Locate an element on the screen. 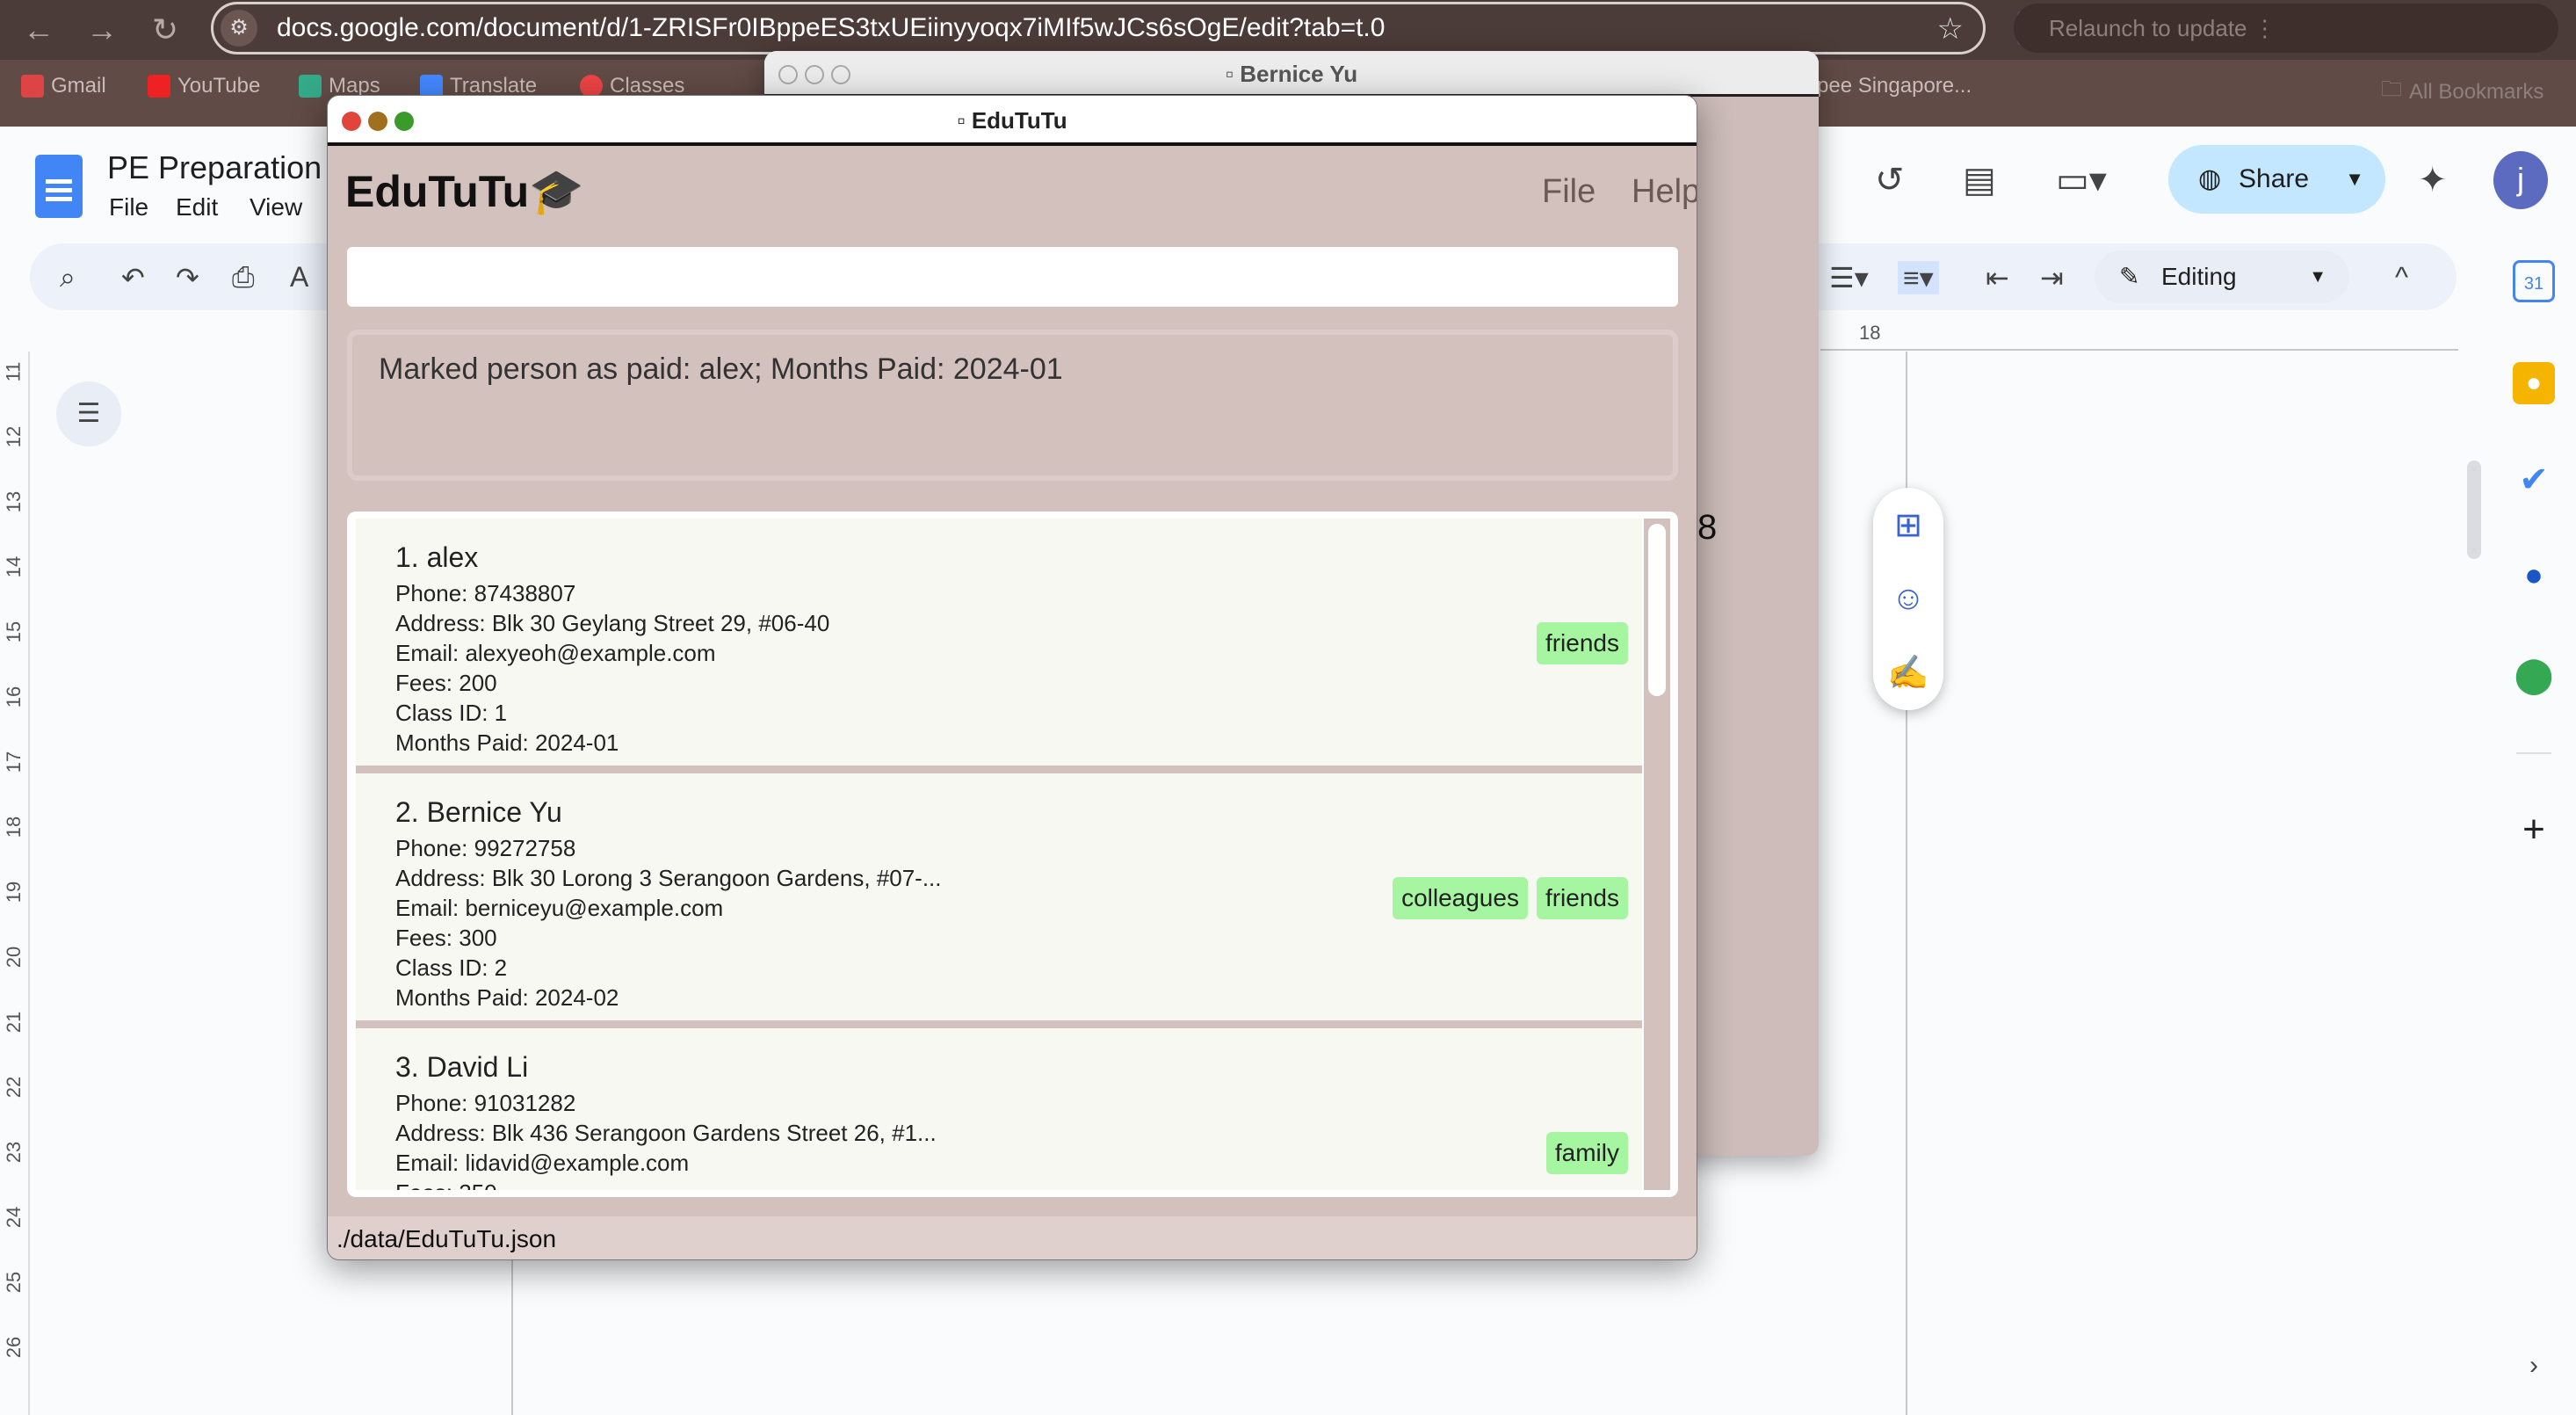 This screenshot has width=2576, height=1415. editing-mode-dropdown: ✎ Editing ▼ is located at coordinates (2222, 276).